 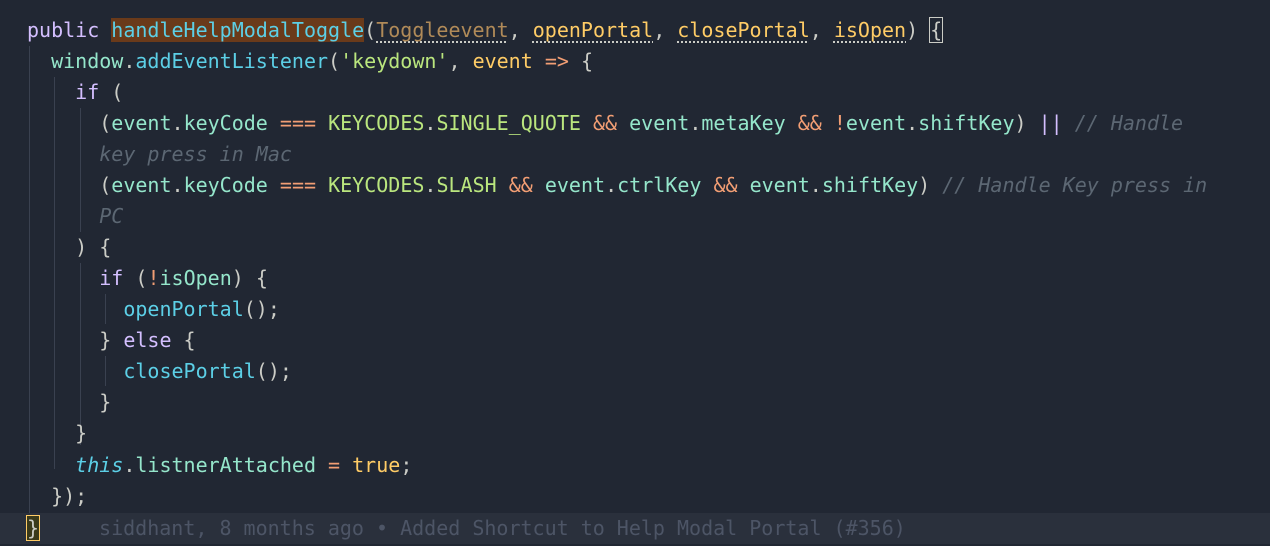 What do you see at coordinates (195, 278) in the screenshot?
I see `code-token: isOpen` at bounding box center [195, 278].